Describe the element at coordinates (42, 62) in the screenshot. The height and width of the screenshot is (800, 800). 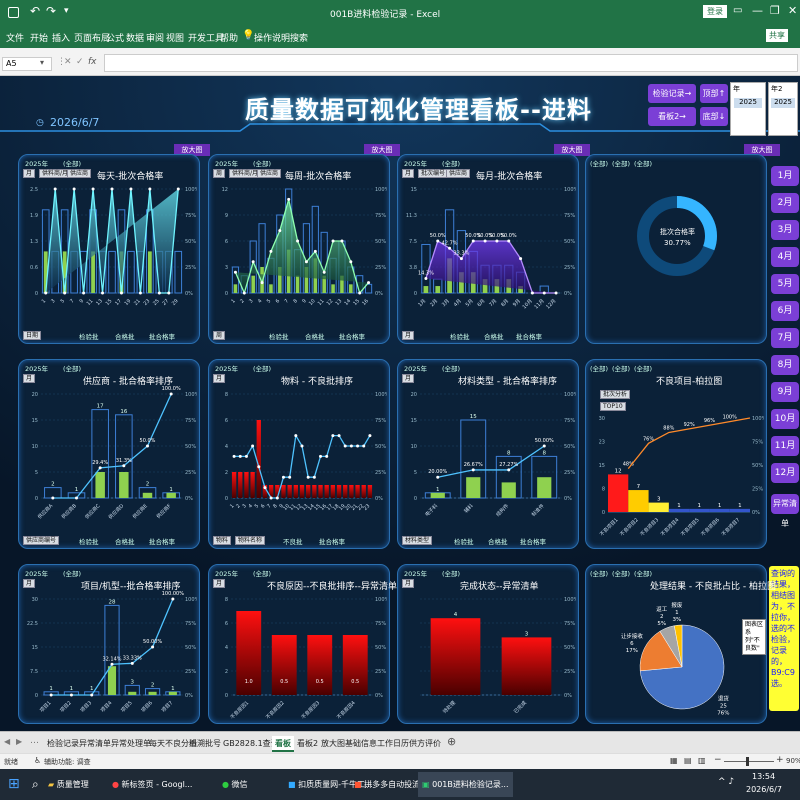
I see `name-box-dropdown-icon: ▾` at that location.